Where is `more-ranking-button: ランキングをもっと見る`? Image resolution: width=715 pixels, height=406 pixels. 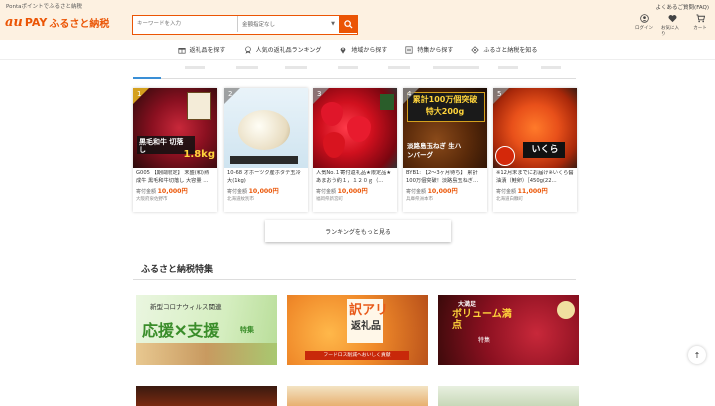 more-ranking-button: ランキングをもっと見る is located at coordinates (358, 231).